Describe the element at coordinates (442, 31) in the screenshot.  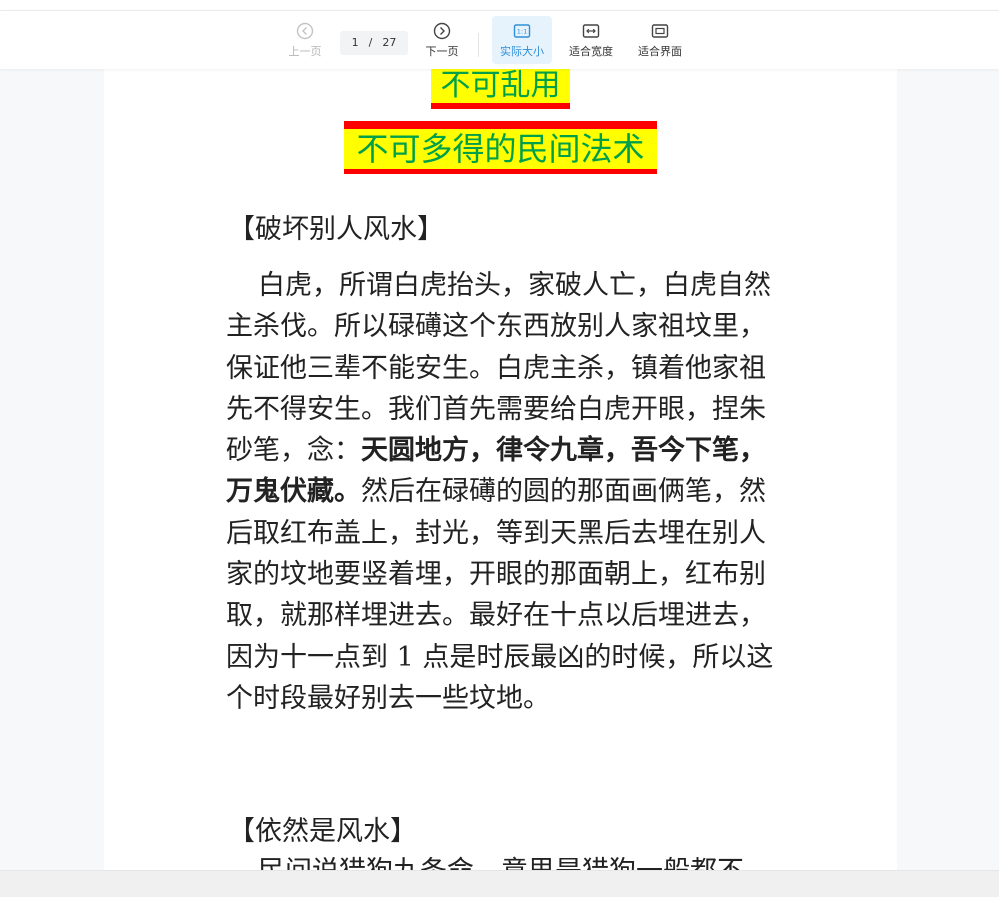
I see `chevron-right-circle-icon` at that location.